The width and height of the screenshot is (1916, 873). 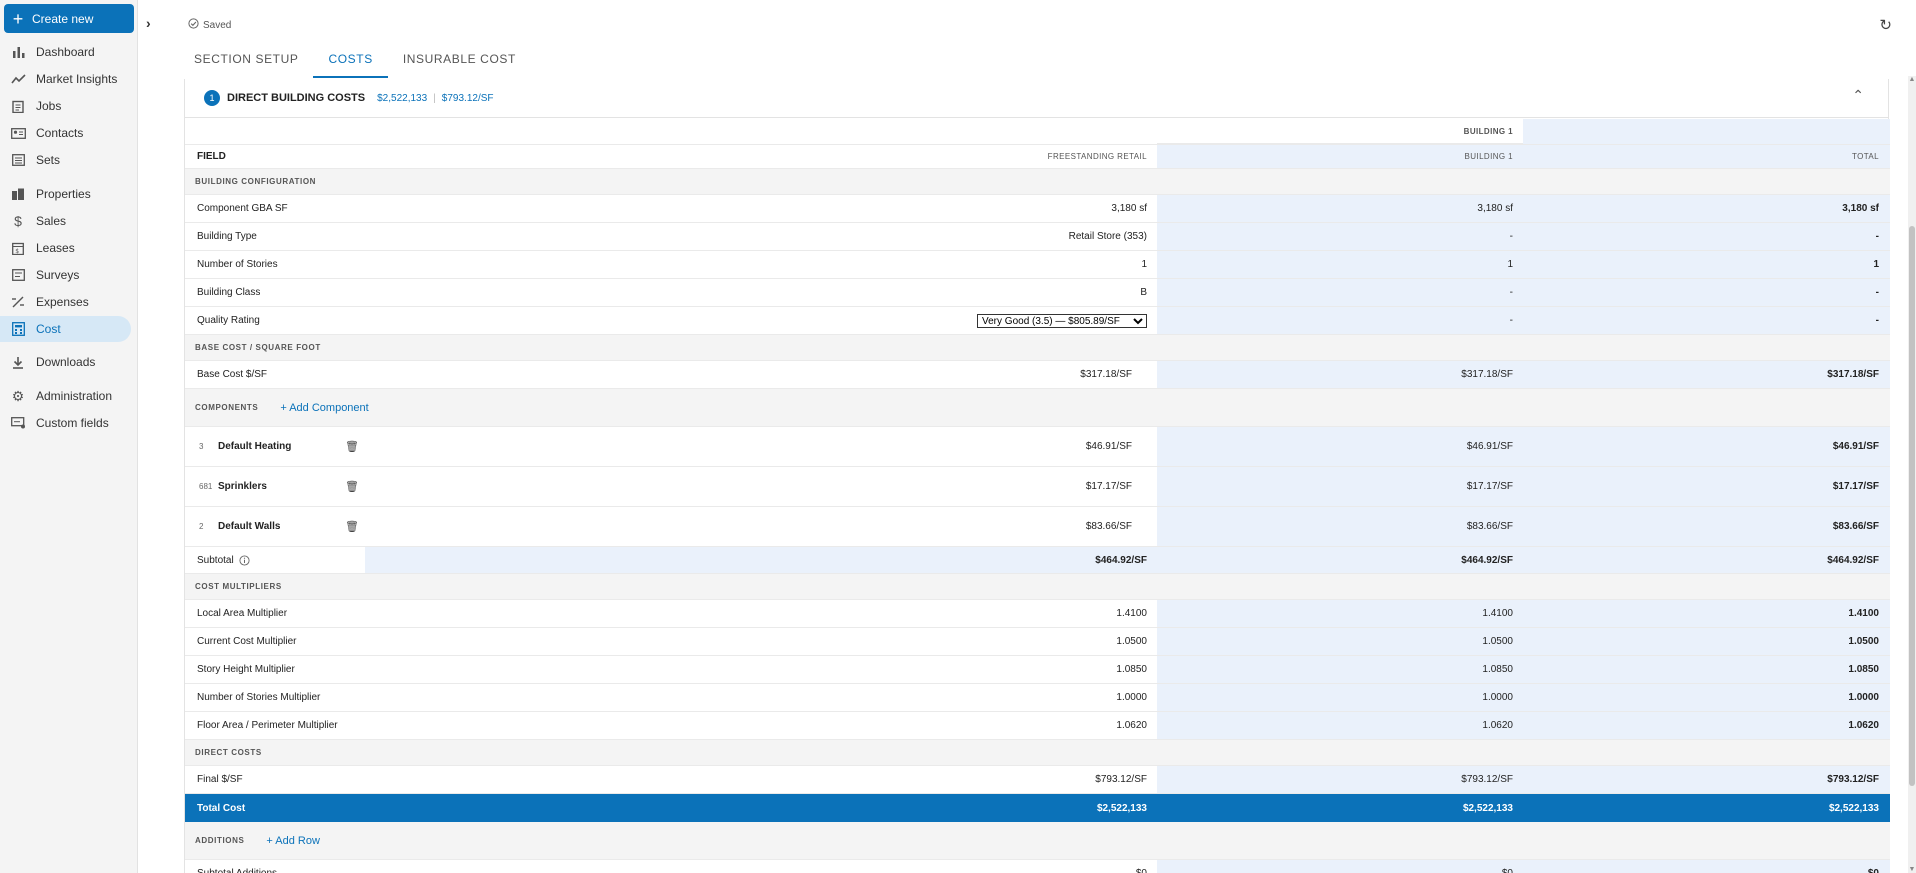 I want to click on tab-section-setup: SECTION SETUP, so click(x=246, y=63).